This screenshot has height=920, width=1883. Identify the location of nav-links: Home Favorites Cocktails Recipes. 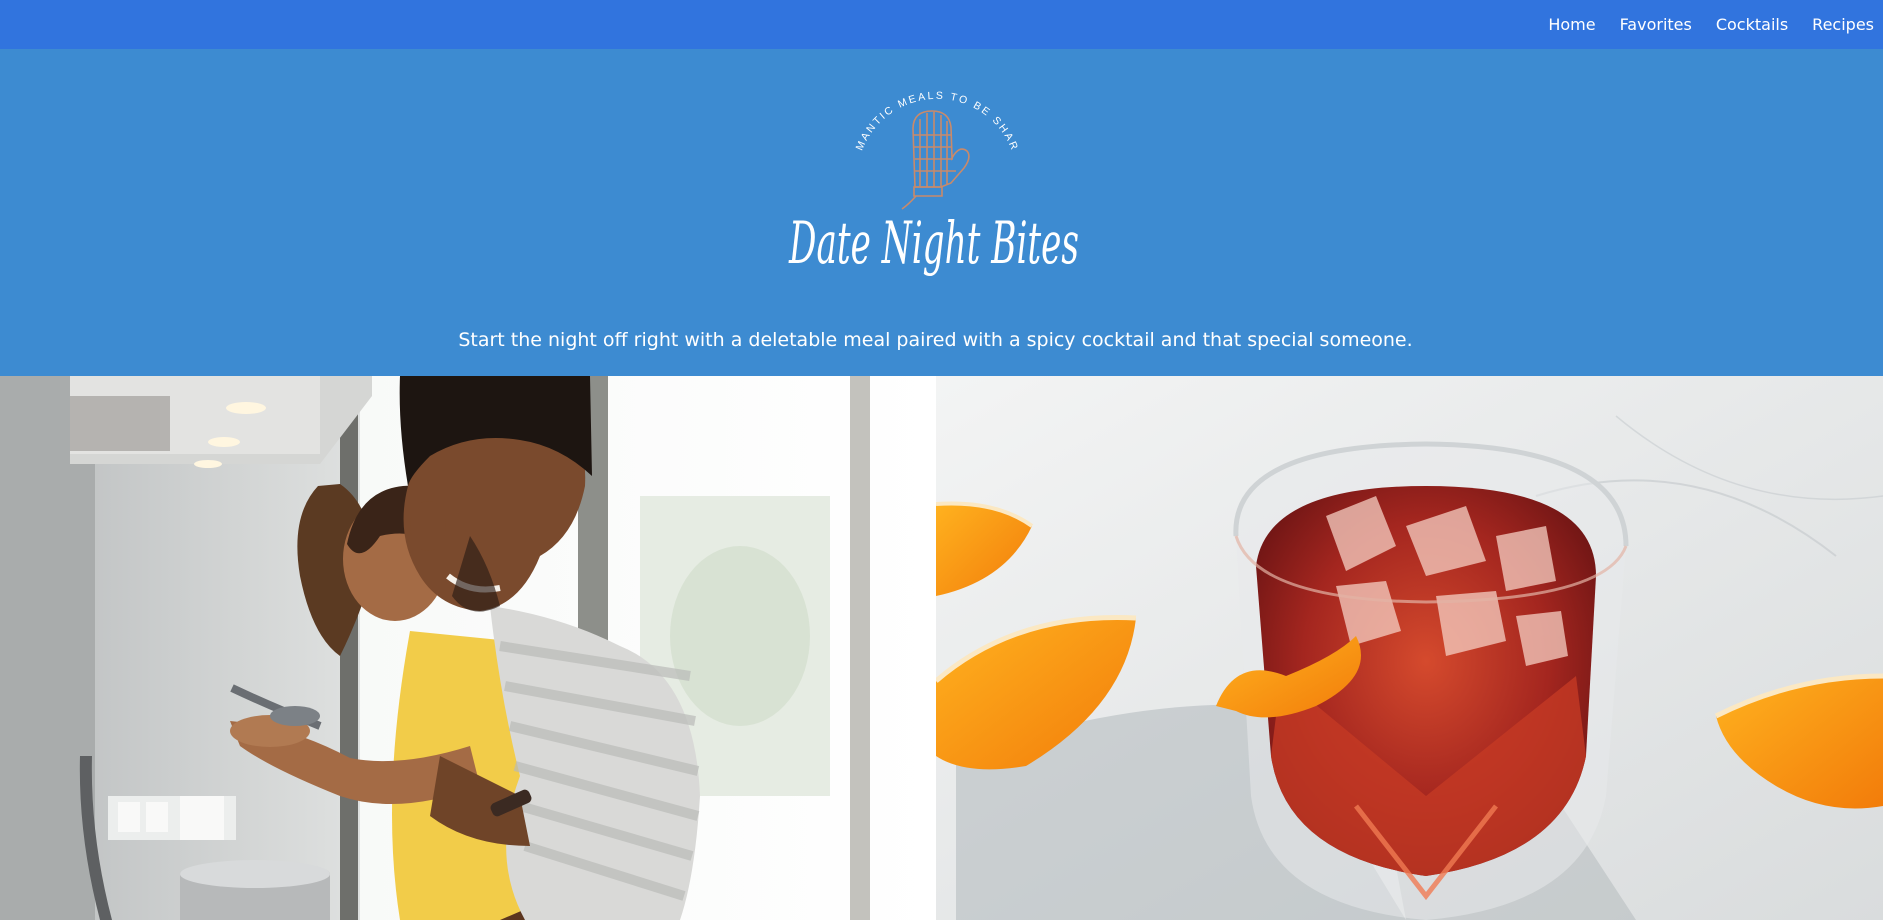
(1699, 24).